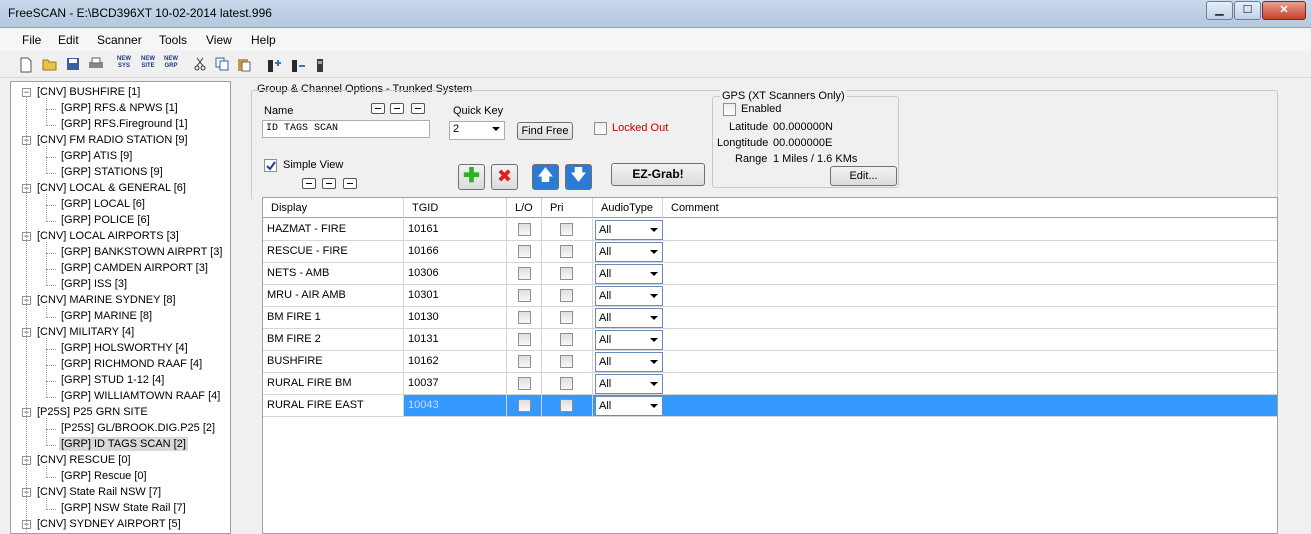 This screenshot has height=534, width=1311. Describe the element at coordinates (455, 317) in the screenshot. I see `tgid-cell: 10130` at that location.